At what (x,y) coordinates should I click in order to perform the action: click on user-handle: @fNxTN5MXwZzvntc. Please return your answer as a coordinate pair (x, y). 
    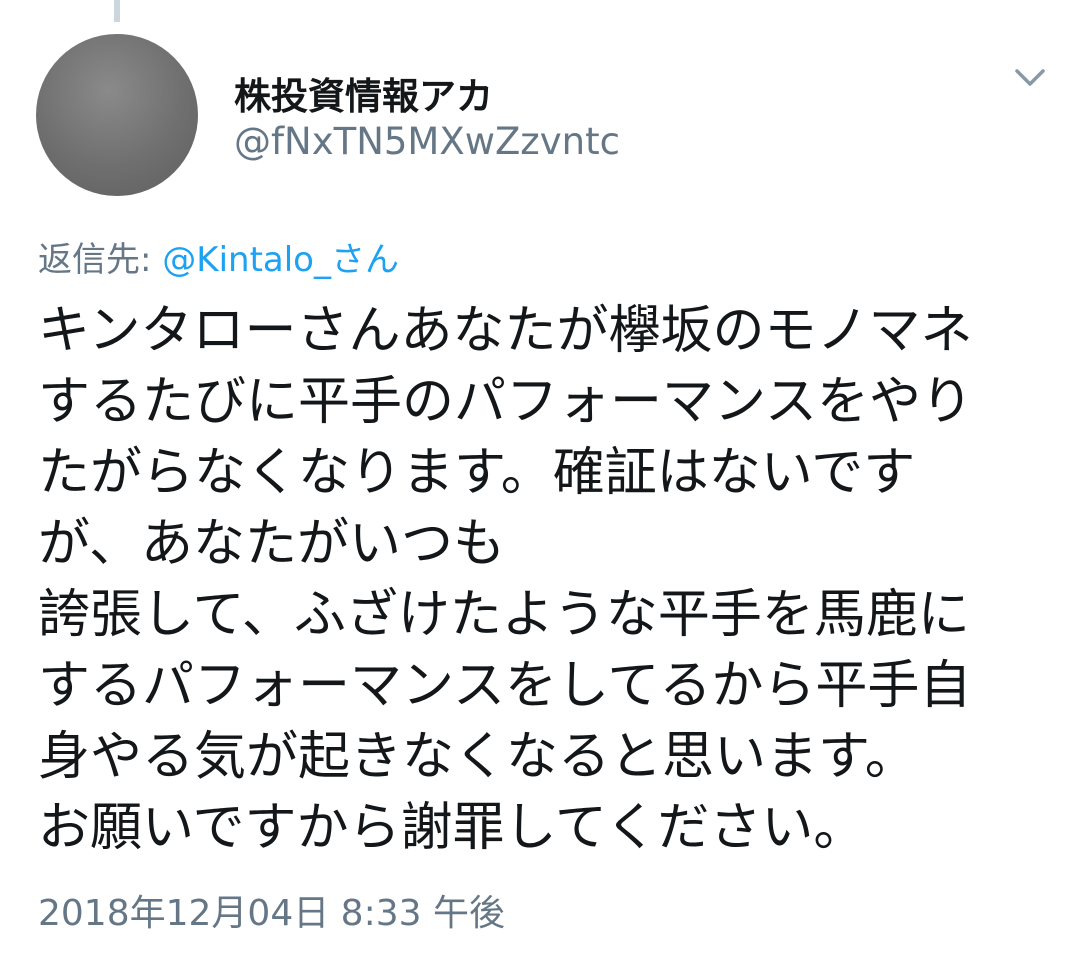
    Looking at the image, I should click on (427, 141).